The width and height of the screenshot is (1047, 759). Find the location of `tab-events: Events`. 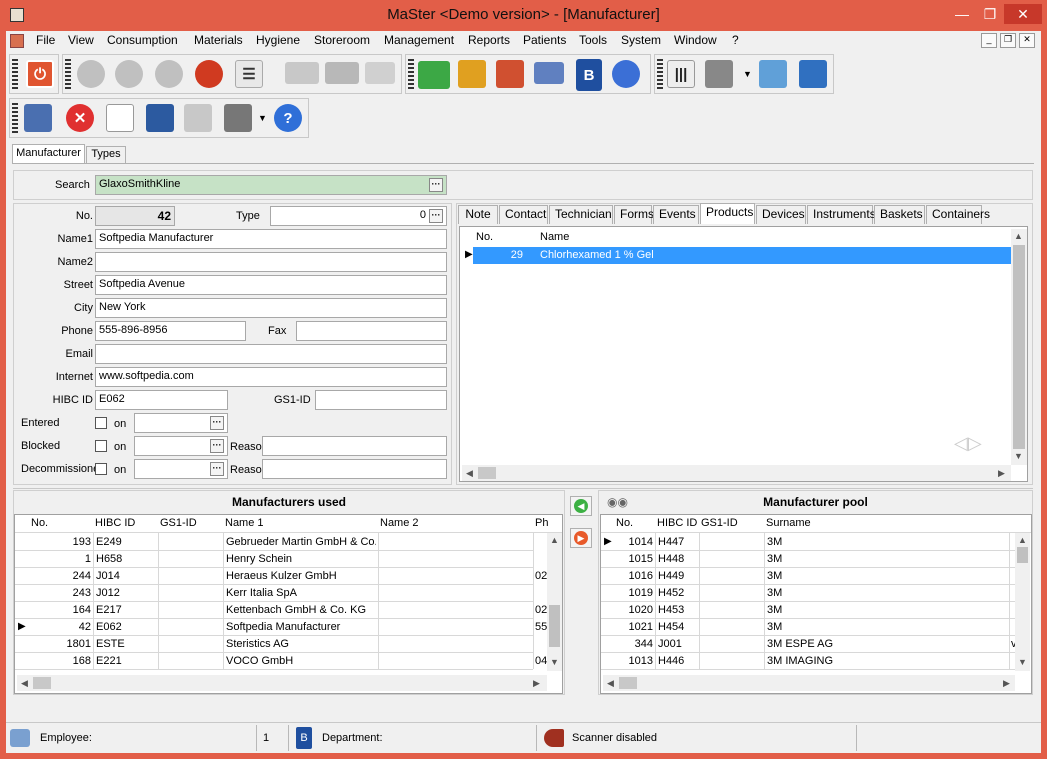

tab-events: Events is located at coordinates (676, 214).